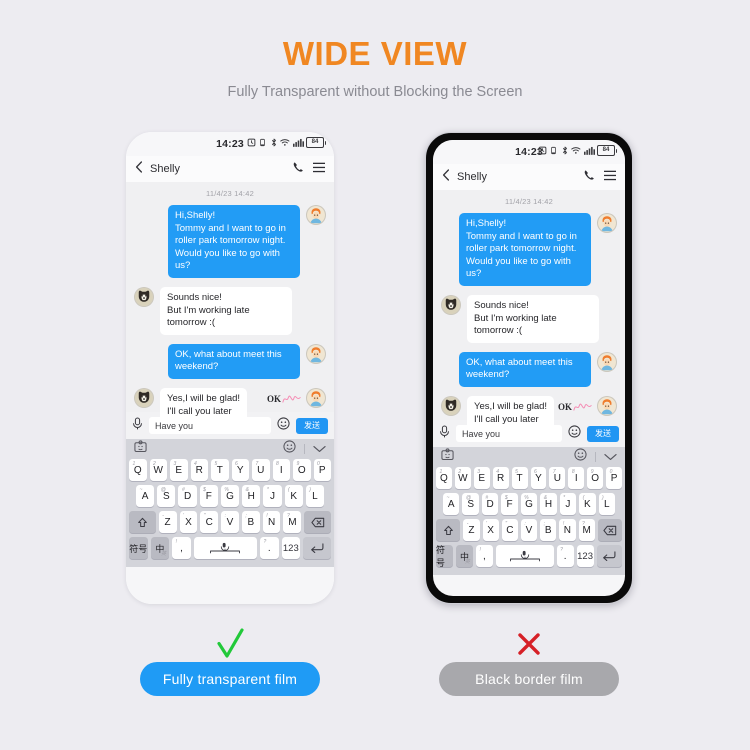  What do you see at coordinates (230, 361) in the screenshot?
I see `message-row: OK, what about meet this weekend?` at bounding box center [230, 361].